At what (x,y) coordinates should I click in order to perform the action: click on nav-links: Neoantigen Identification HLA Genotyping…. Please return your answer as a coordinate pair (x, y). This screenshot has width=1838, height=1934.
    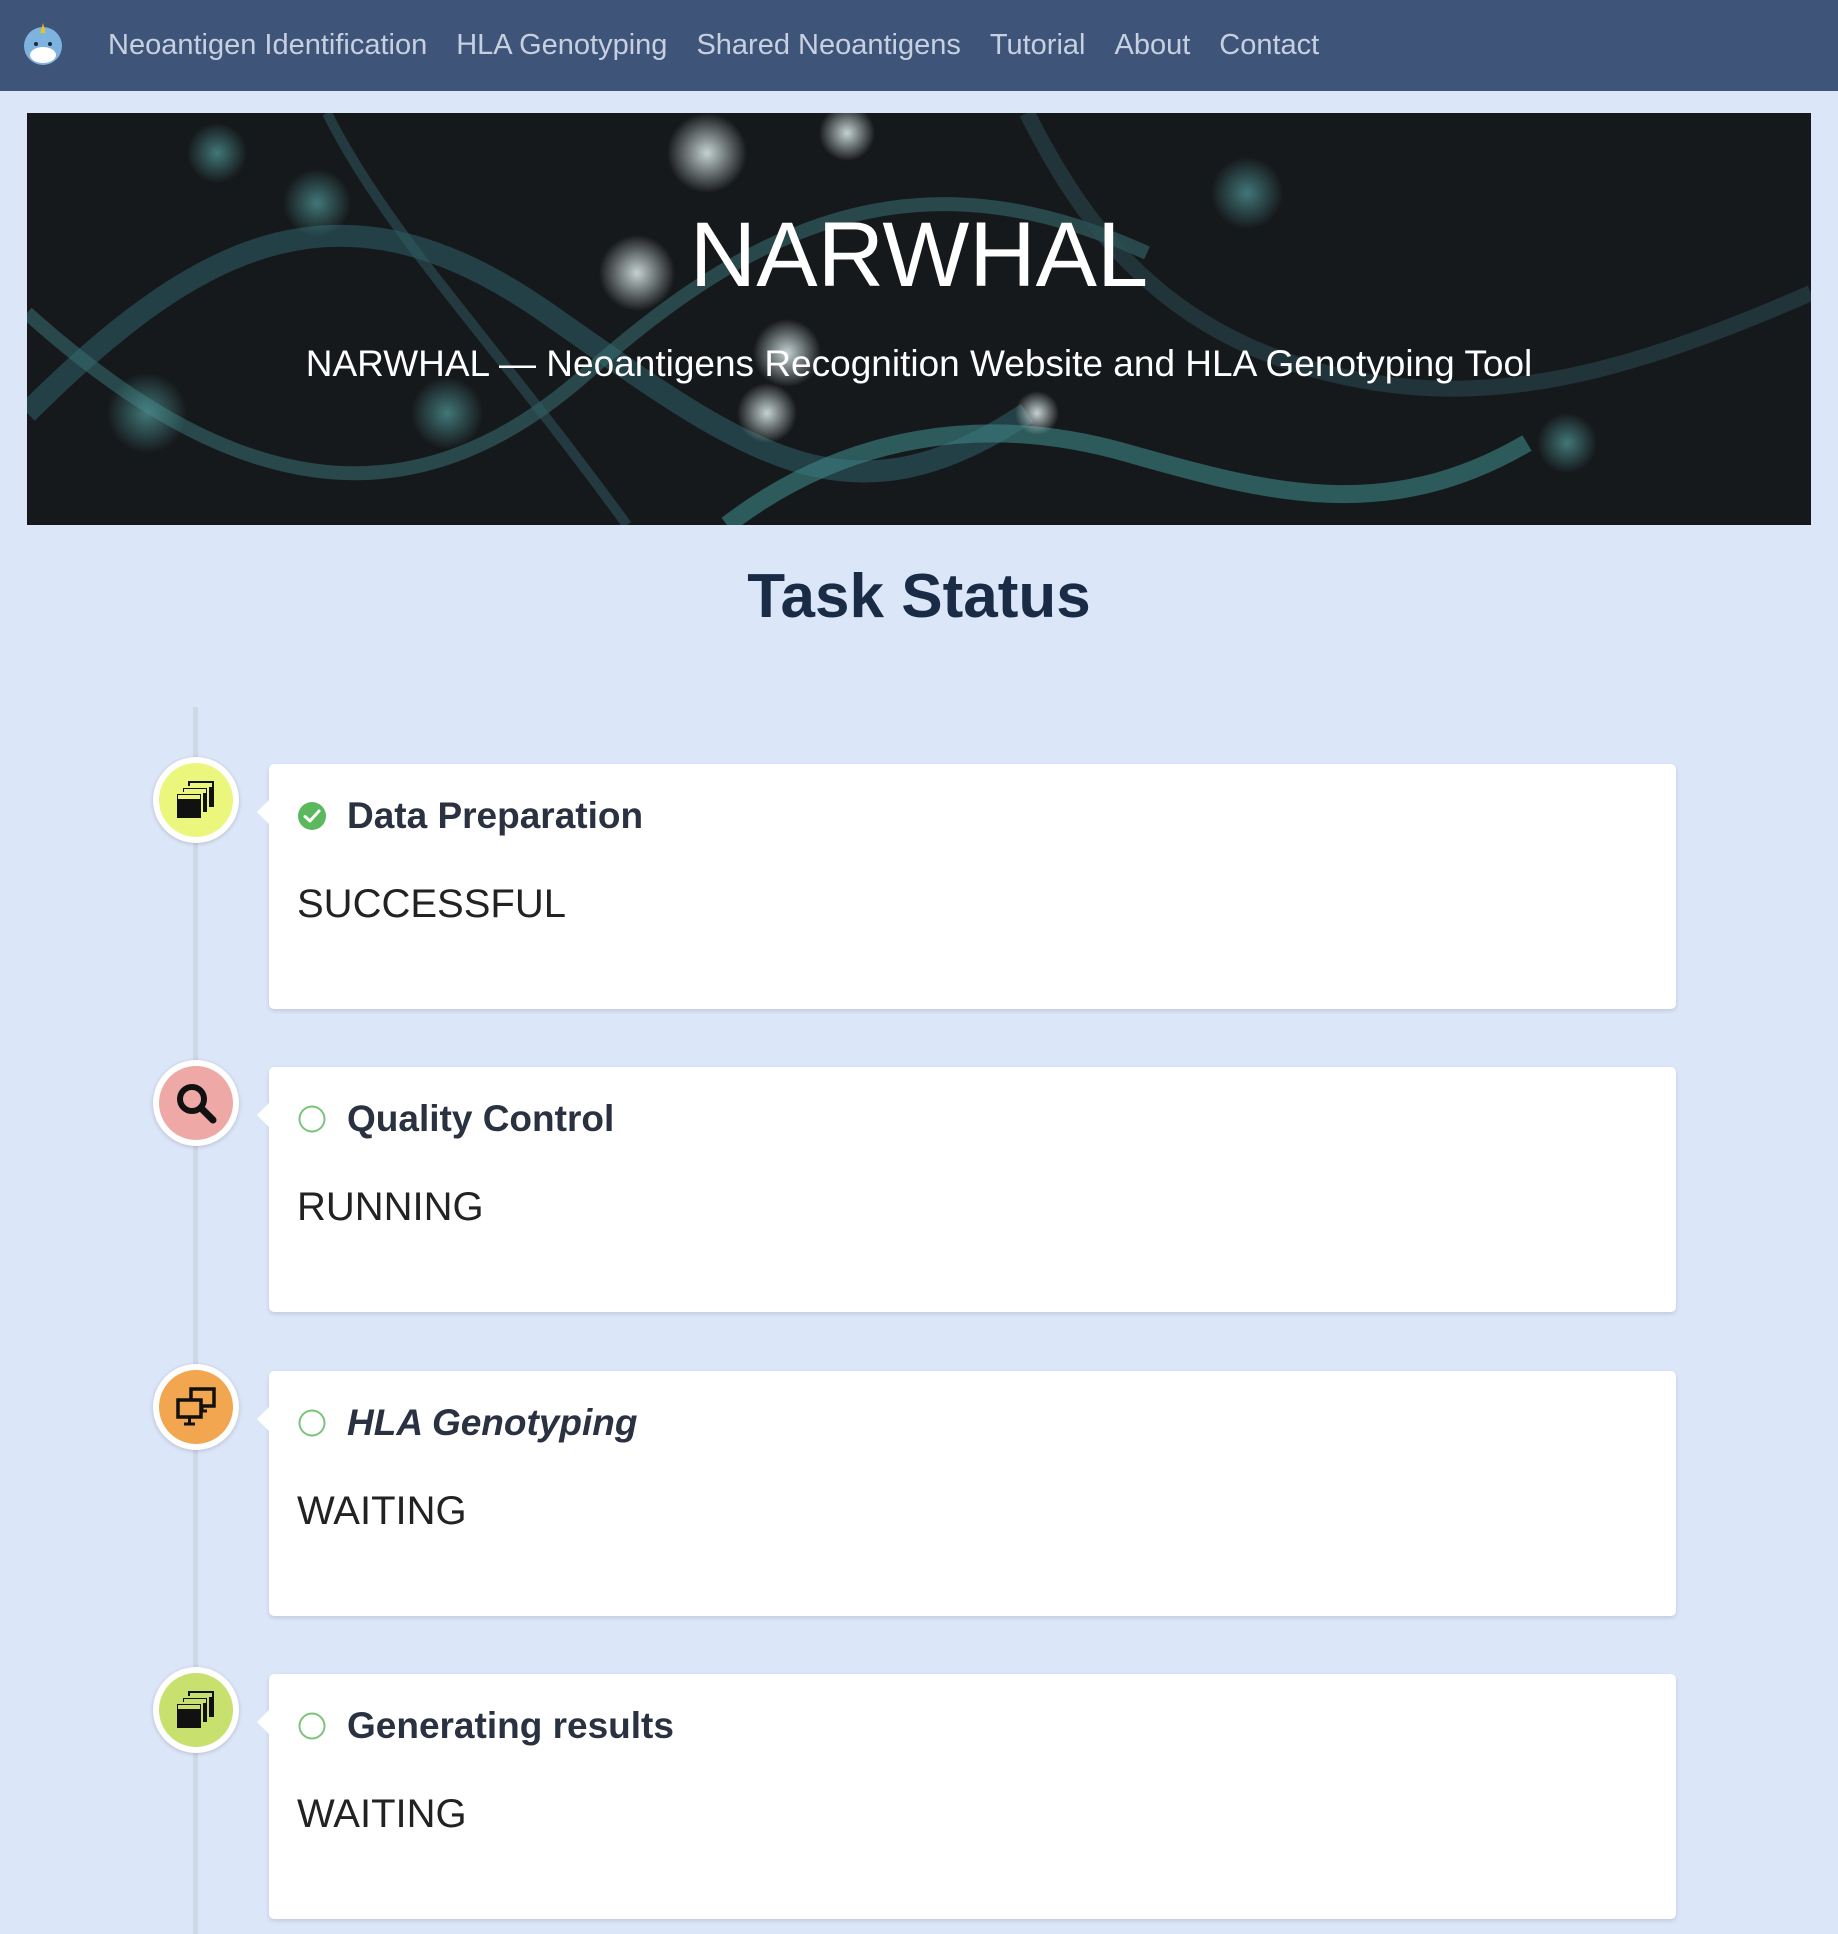
    Looking at the image, I should click on (728, 45).